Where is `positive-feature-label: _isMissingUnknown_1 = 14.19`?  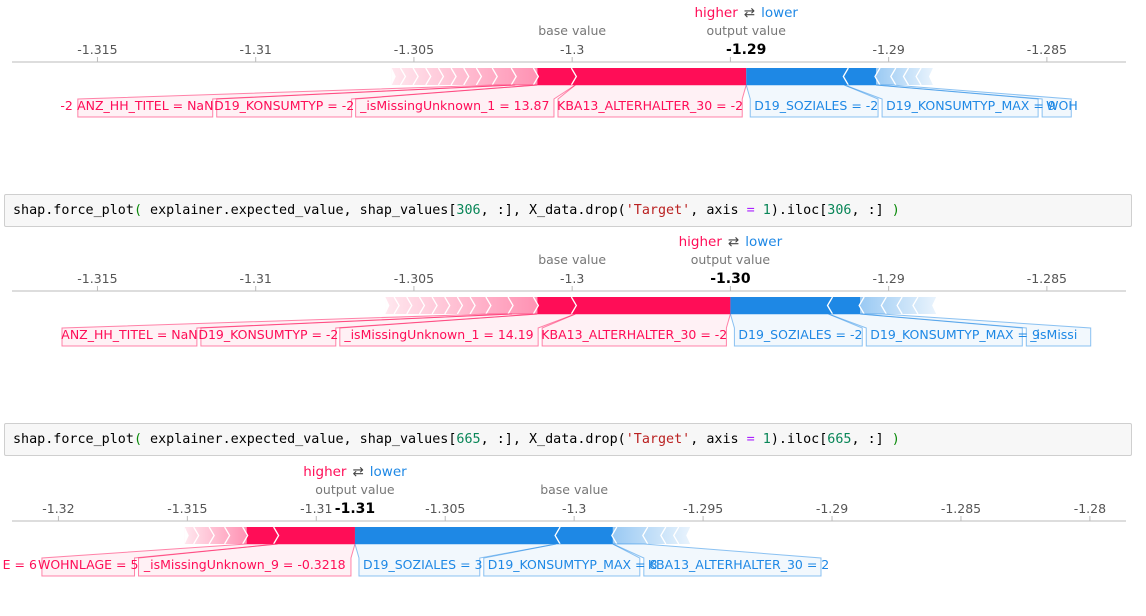
positive-feature-label: _isMissingUnknown_1 = 14.19 is located at coordinates (438, 334).